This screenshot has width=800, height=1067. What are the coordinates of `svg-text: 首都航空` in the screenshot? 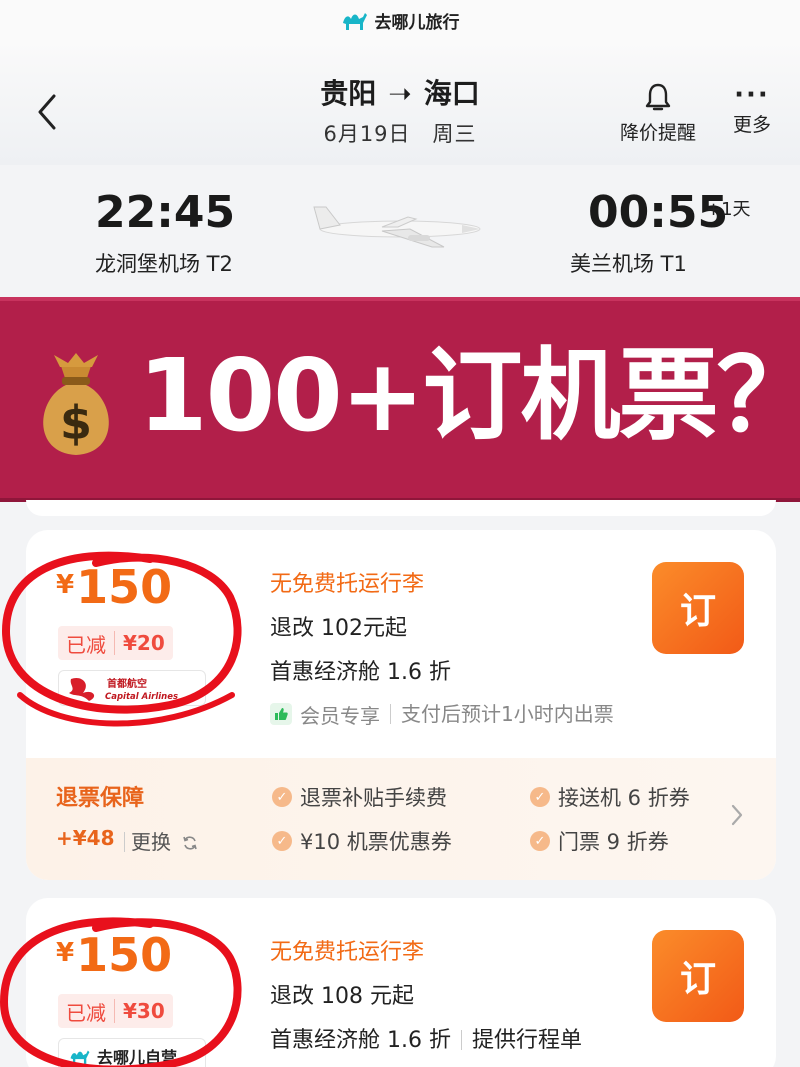 It's located at (127, 683).